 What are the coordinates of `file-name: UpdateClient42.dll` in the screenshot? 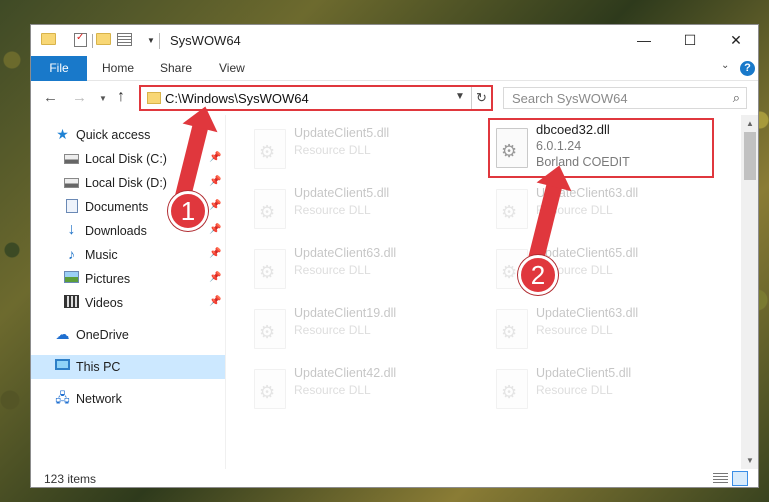 It's located at (345, 373).